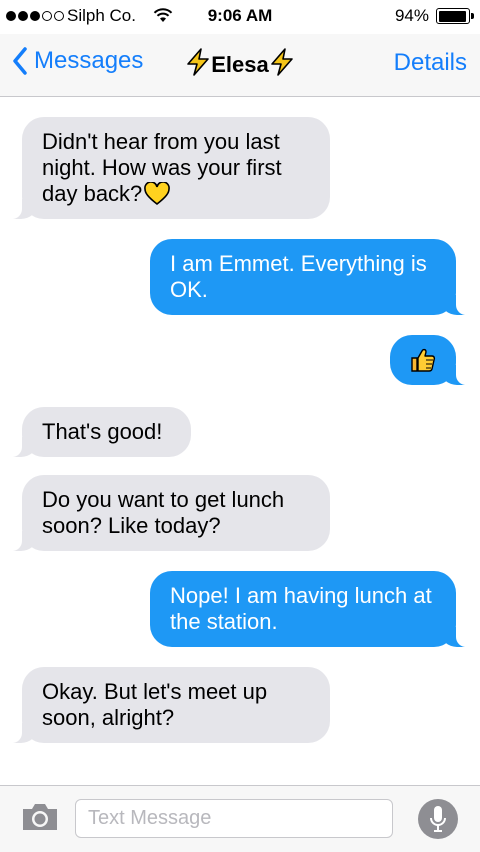  I want to click on camera-button, so click(40, 819).